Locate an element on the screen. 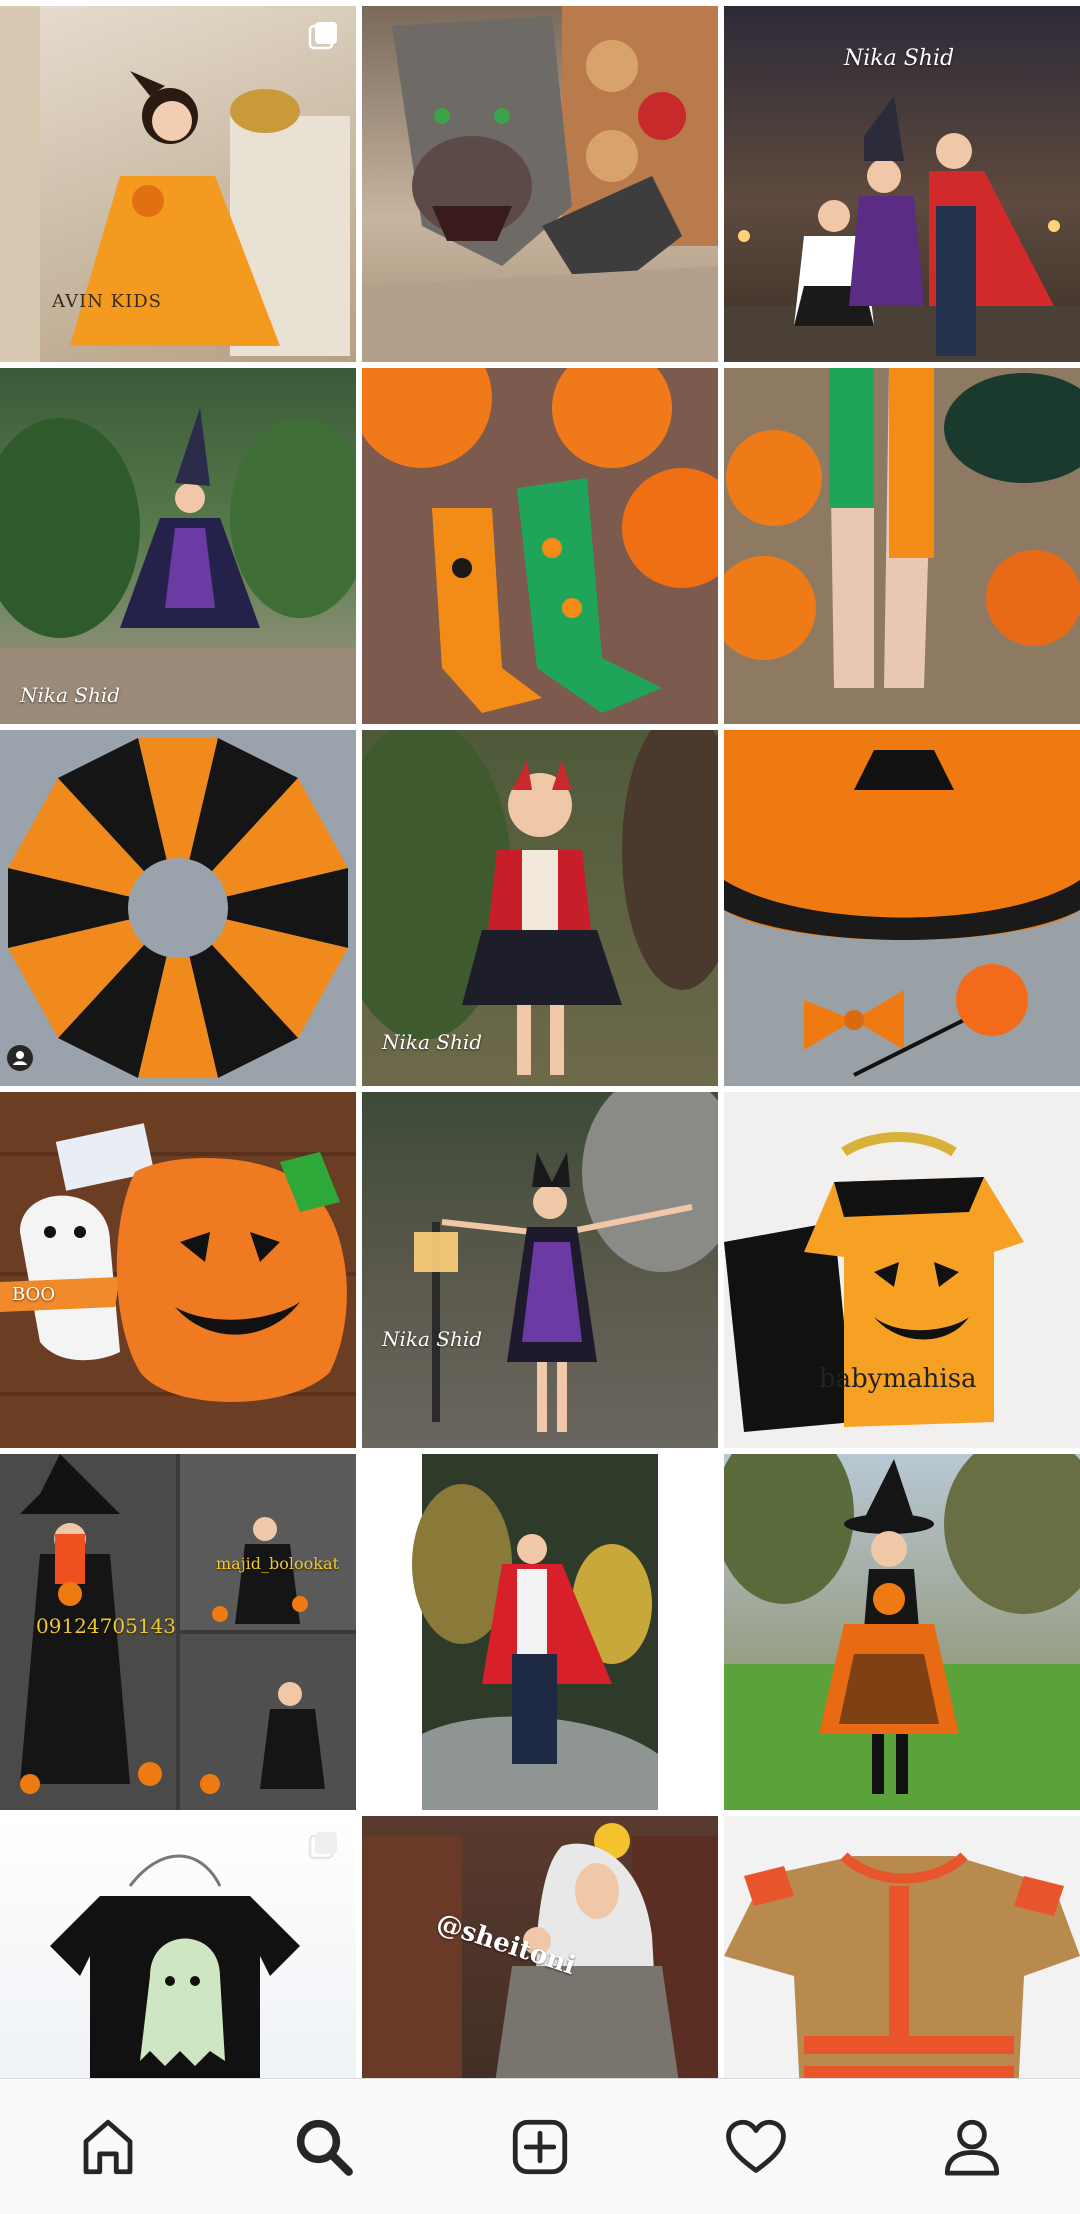 Image resolution: width=1080 pixels, height=2214 pixels. werewolf-mask-image is located at coordinates (540, 184).